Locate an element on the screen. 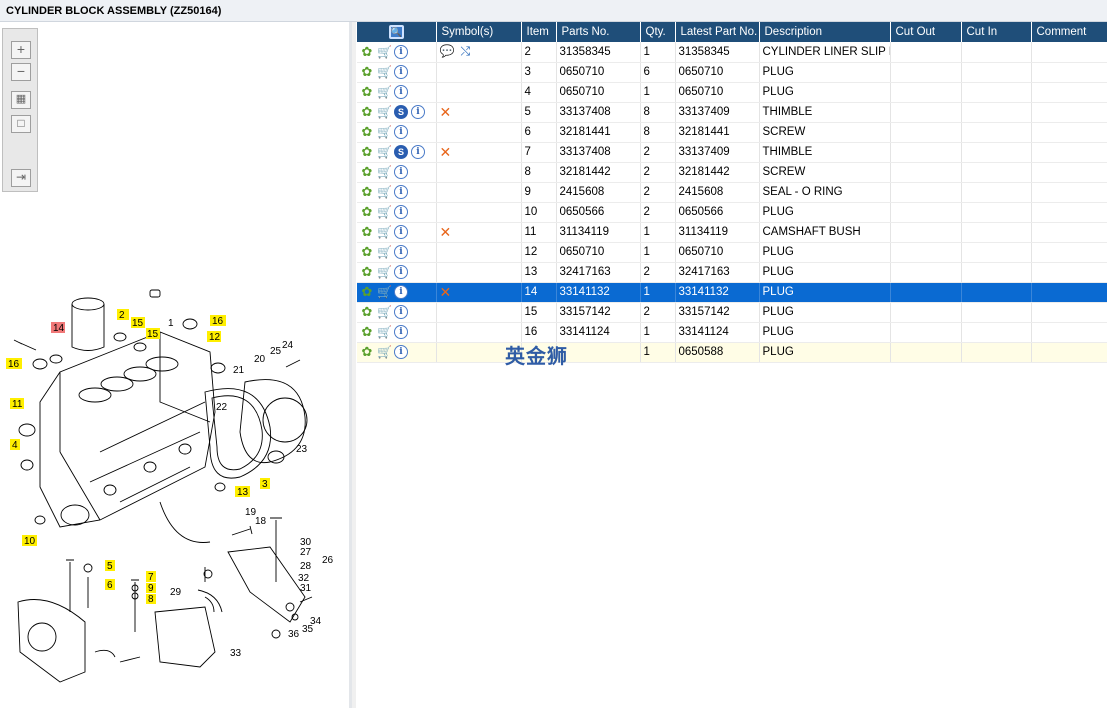 This screenshot has height=708, width=1107. cell-parts-no: 0650566 is located at coordinates (598, 212).